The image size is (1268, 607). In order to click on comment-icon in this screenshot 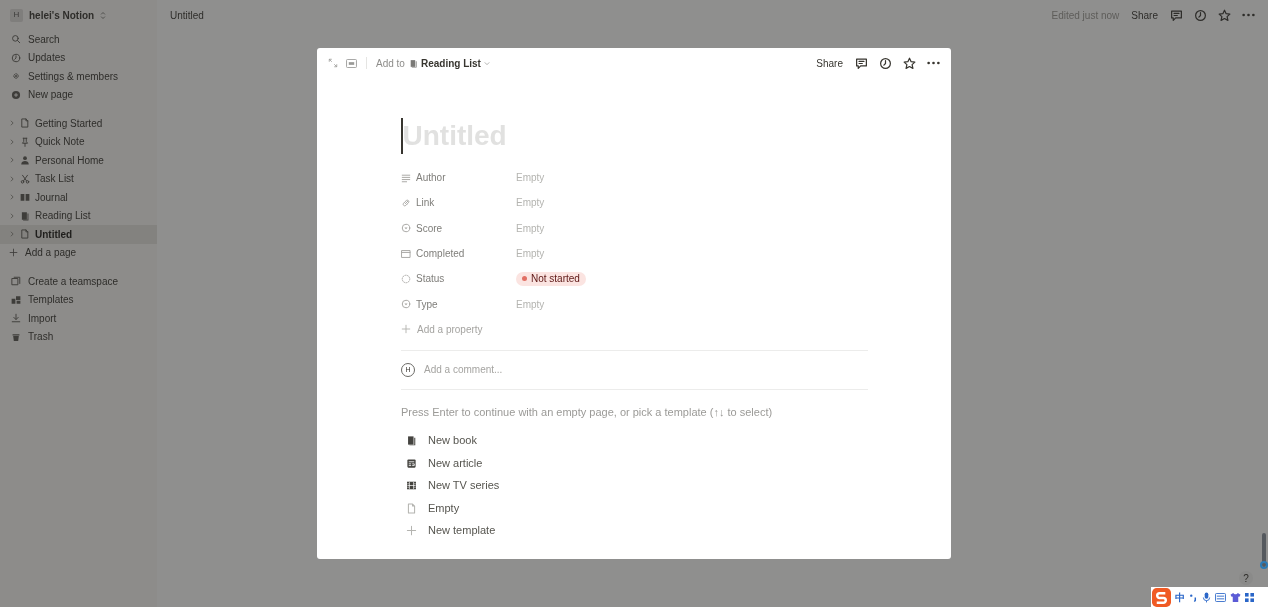, I will do `click(861, 63)`.